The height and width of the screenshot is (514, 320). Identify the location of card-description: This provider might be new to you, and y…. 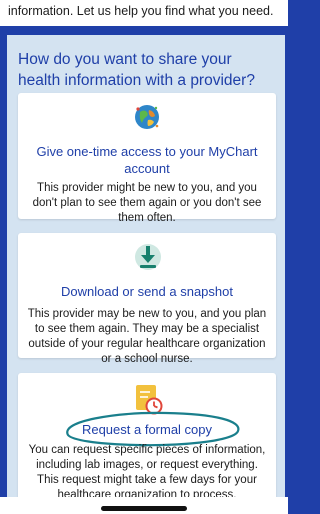
(147, 203).